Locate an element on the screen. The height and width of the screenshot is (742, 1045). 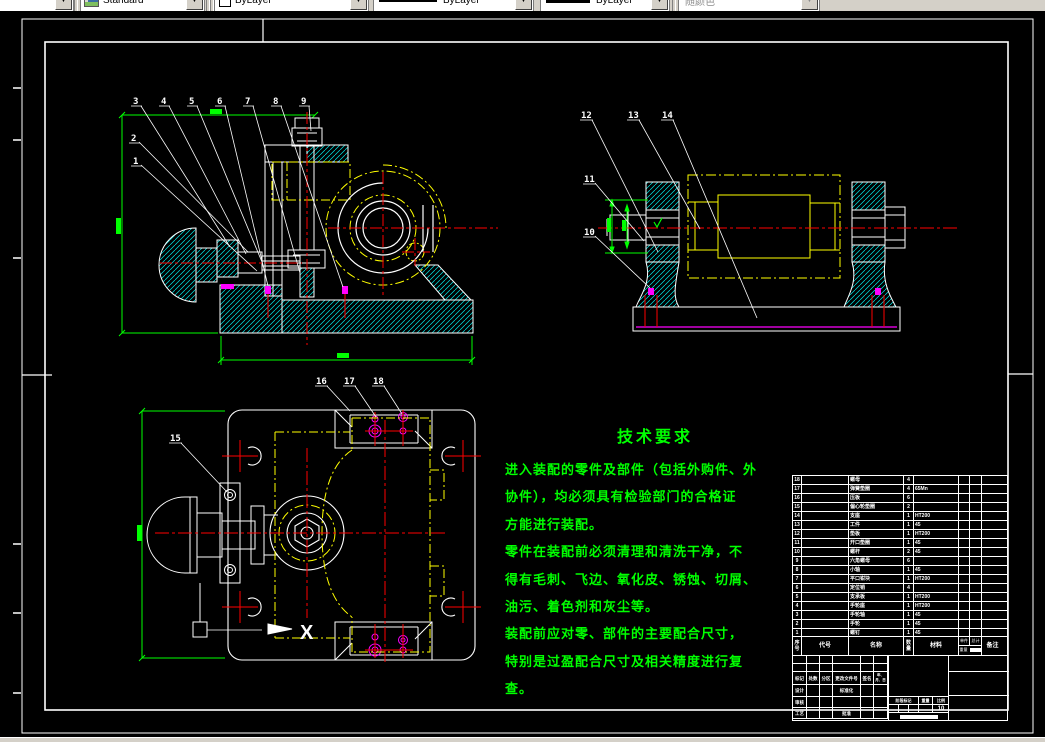
command-line-edge is located at coordinates (522, 739).